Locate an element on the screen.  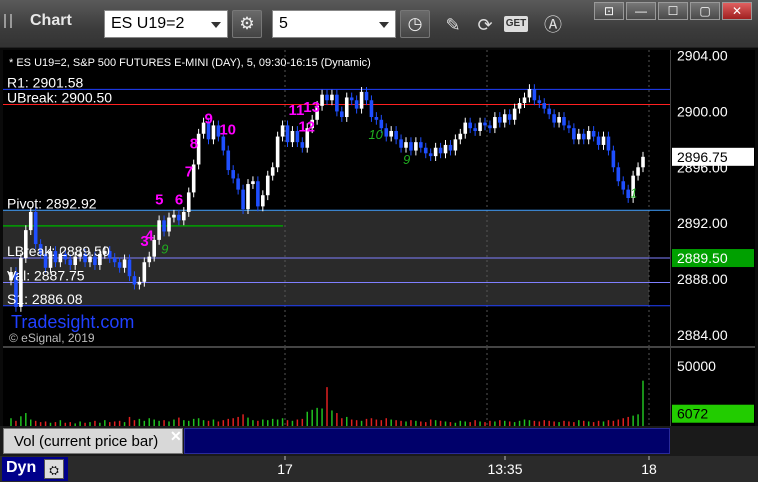
level-label-s1: S1: 2886.08 is located at coordinates (45, 299).